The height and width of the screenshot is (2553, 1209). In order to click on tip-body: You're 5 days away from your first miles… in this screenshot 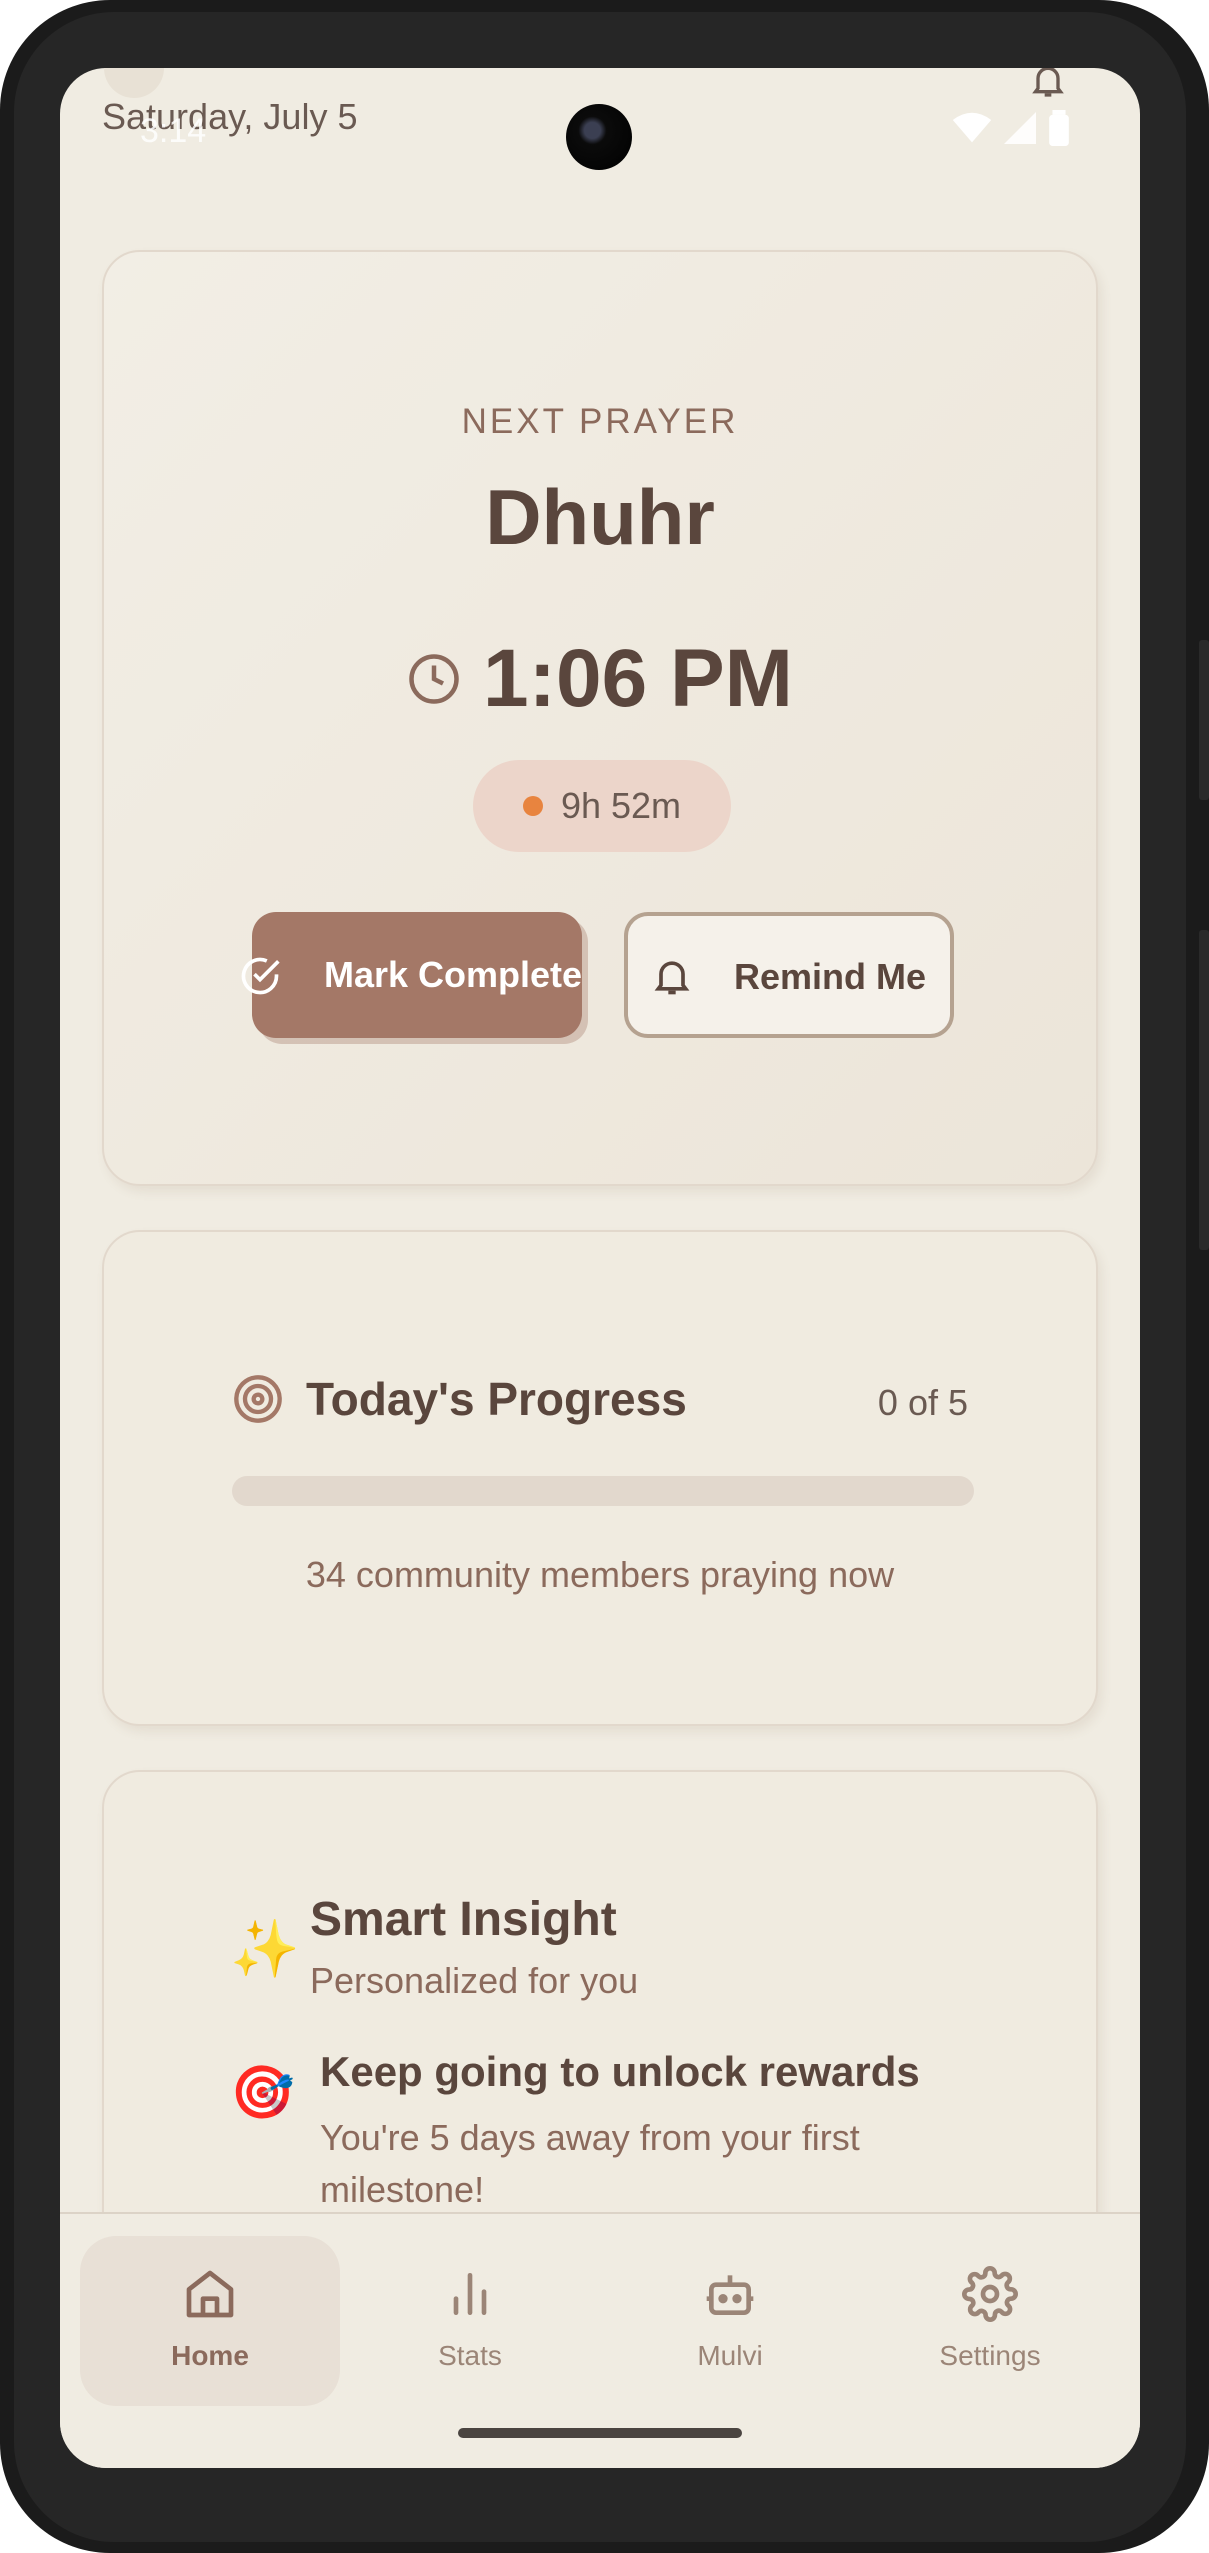, I will do `click(590, 2163)`.